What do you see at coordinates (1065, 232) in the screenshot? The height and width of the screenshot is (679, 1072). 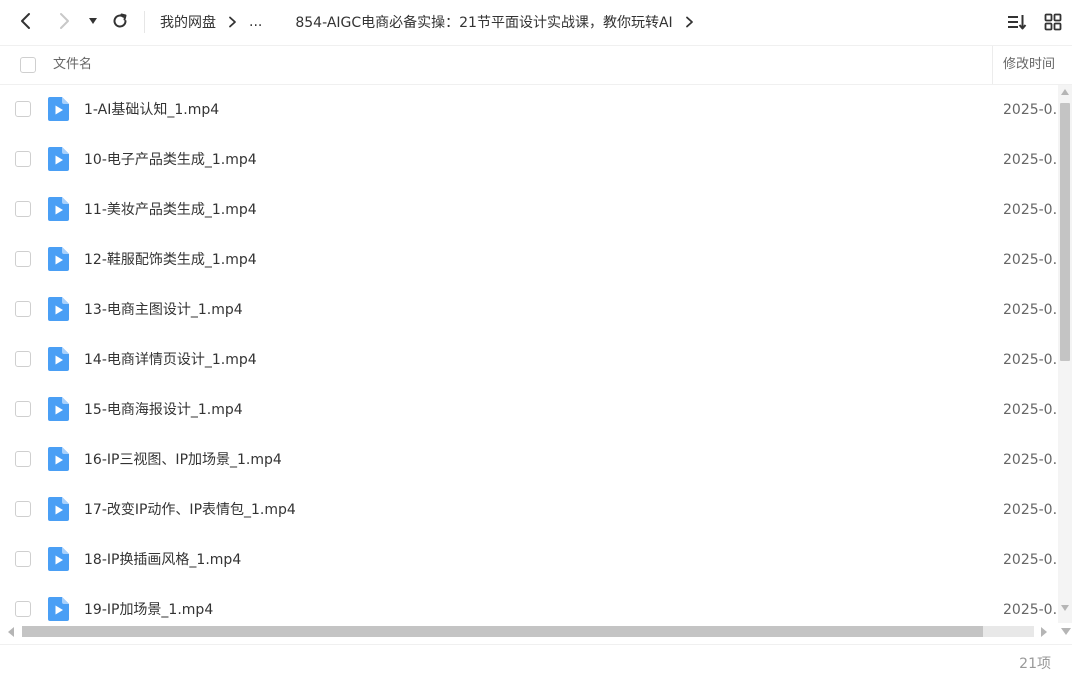 I see `vertical-scroll-thumb` at bounding box center [1065, 232].